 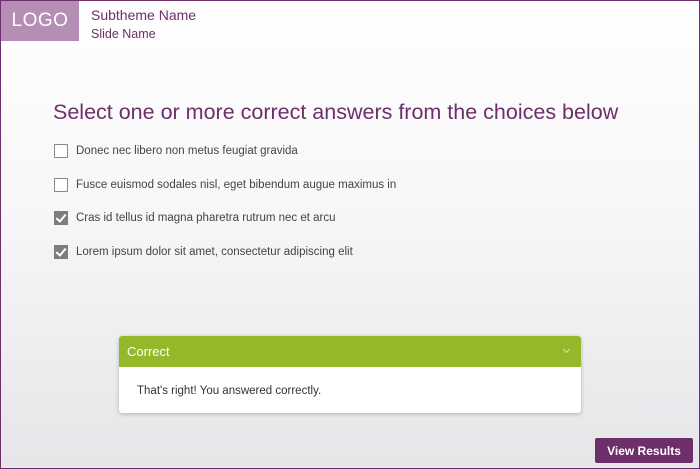 I want to click on chevron-down-icon, so click(x=566, y=349).